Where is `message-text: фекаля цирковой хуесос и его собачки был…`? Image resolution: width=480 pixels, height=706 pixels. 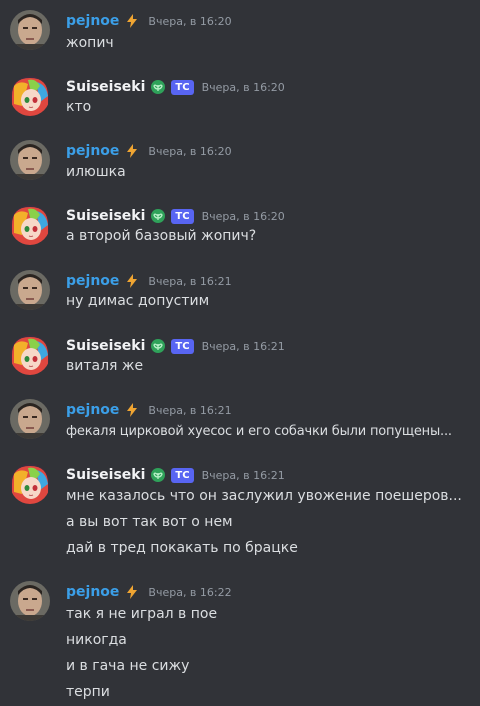
message-text: фекаля цирковой хуесос и его собачки был… is located at coordinates (259, 431).